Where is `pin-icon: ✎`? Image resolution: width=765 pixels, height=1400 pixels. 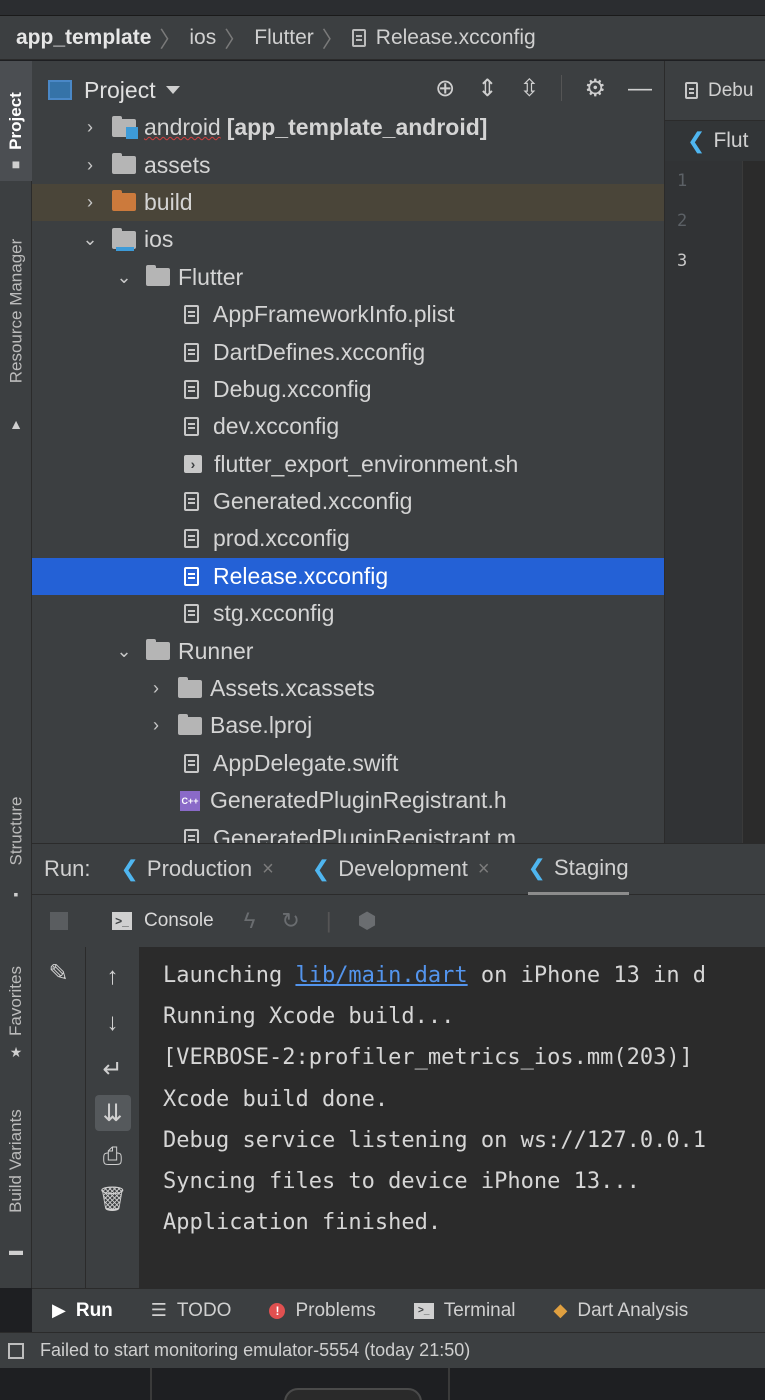 pin-icon: ✎ is located at coordinates (59, 973).